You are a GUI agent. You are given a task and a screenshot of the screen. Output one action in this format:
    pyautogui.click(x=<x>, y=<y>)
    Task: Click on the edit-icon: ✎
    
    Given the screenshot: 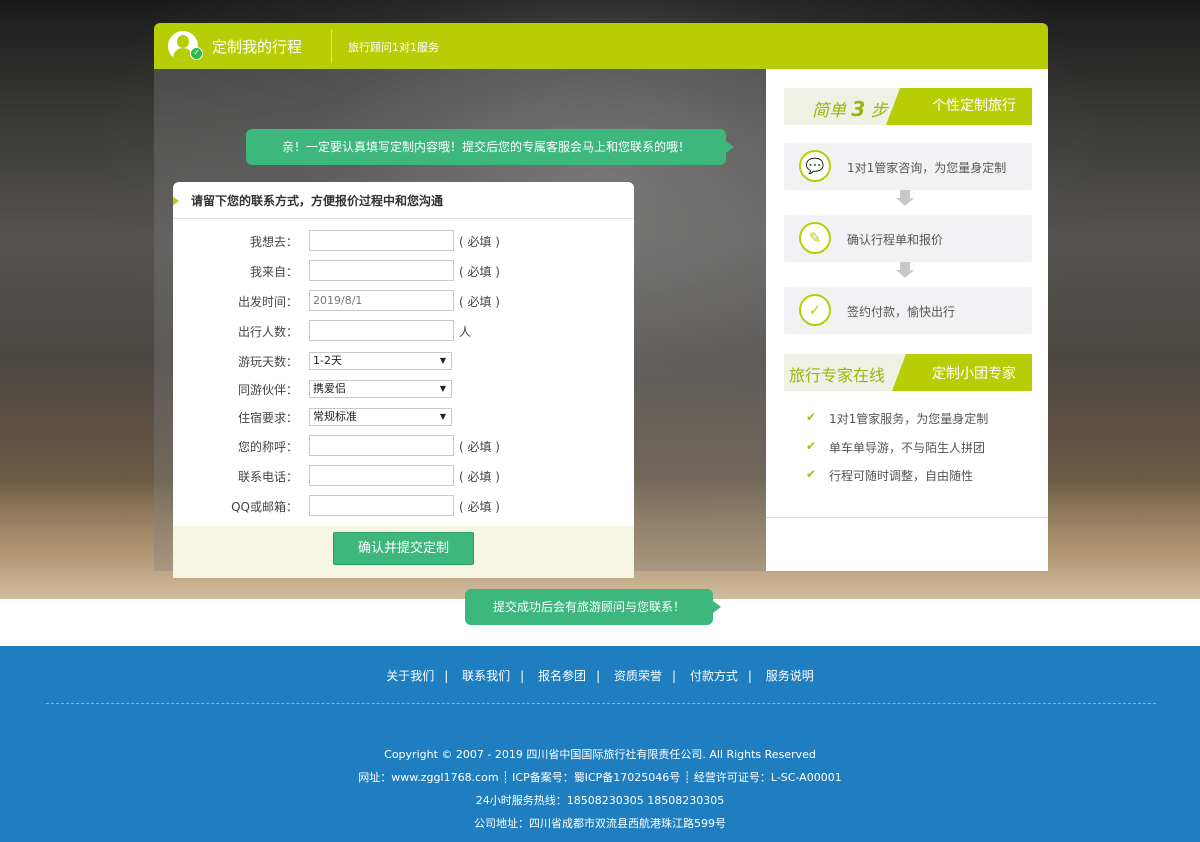 What is the action you would take?
    pyautogui.click(x=815, y=238)
    